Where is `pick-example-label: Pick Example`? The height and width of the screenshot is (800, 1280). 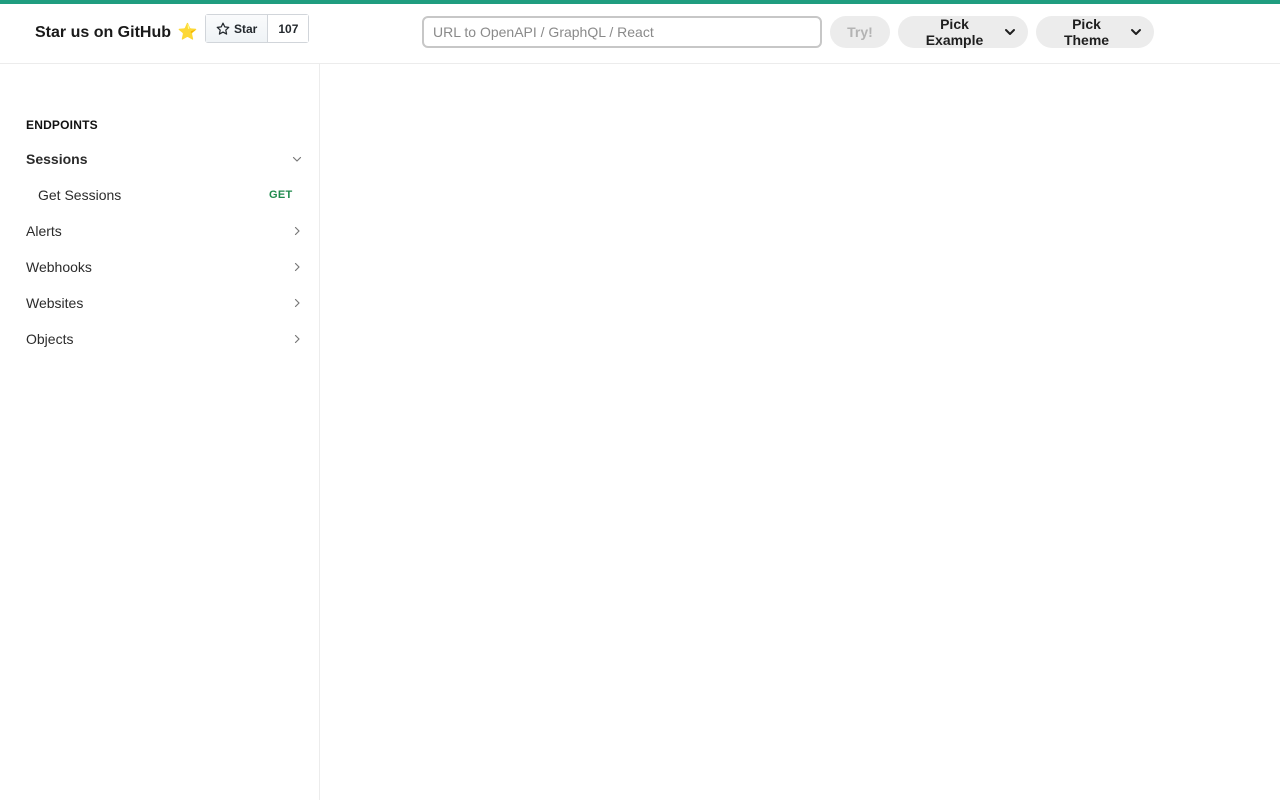 pick-example-label: Pick Example is located at coordinates (954, 32).